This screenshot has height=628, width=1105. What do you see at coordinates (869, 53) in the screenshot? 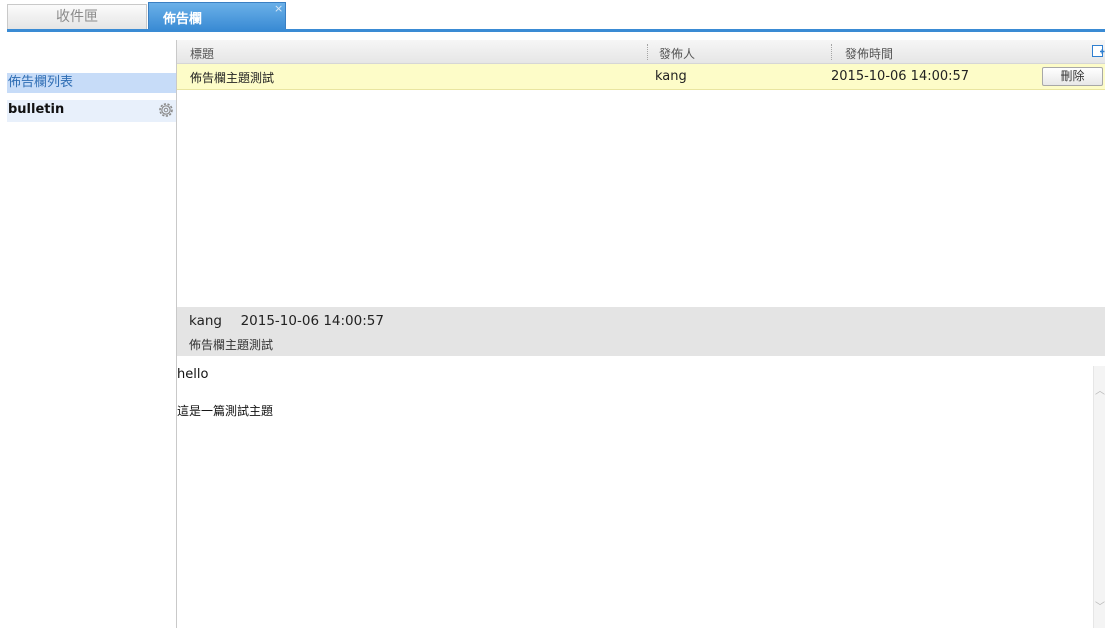
I see `column-header-time: 發佈時間` at bounding box center [869, 53].